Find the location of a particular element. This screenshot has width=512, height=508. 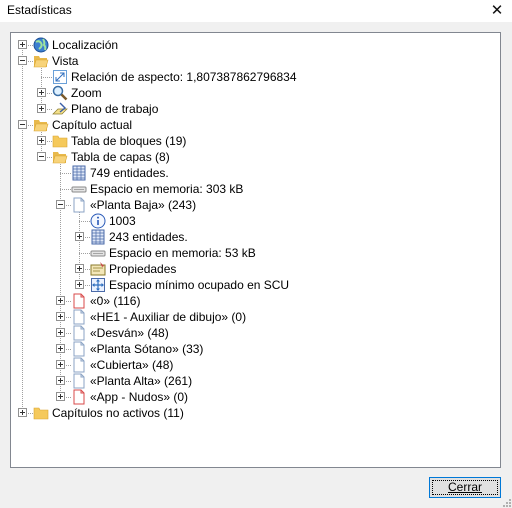

tree-item: Espacio en memoria: 303 kB is located at coordinates (255, 189).